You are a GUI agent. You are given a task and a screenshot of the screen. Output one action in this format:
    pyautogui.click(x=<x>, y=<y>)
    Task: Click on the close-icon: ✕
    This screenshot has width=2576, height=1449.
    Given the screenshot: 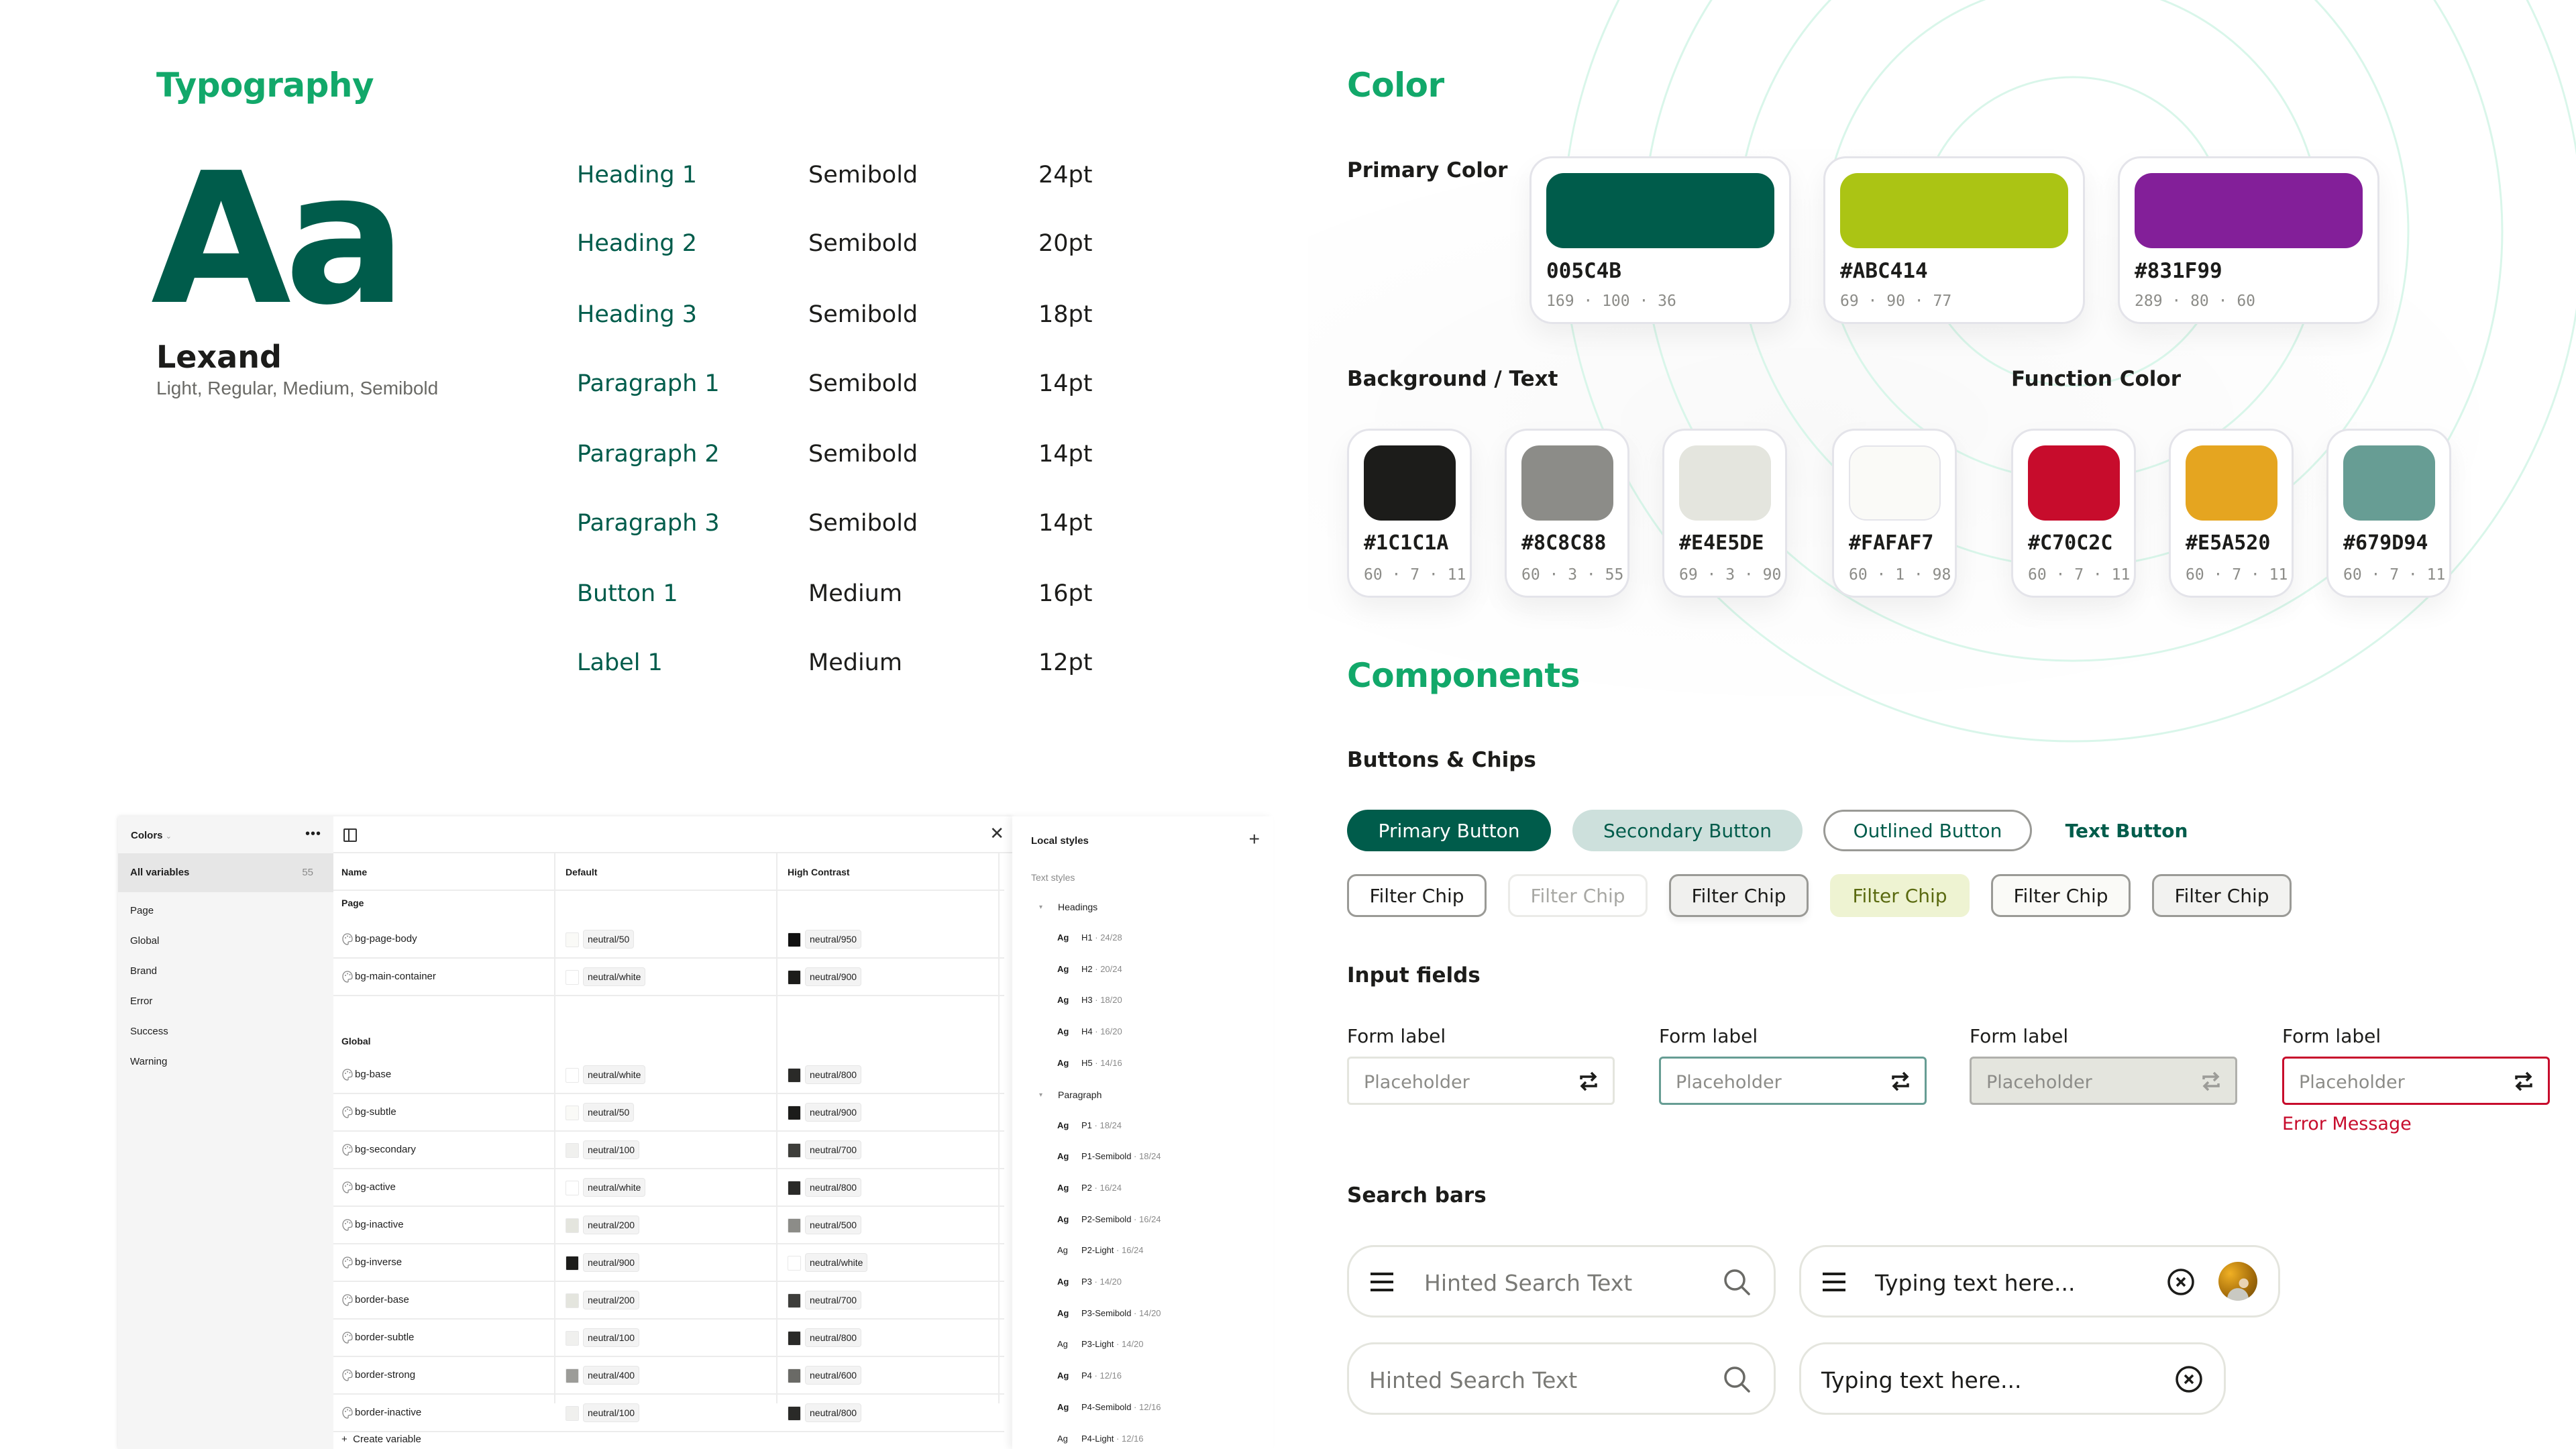 What is the action you would take?
    pyautogui.click(x=996, y=833)
    